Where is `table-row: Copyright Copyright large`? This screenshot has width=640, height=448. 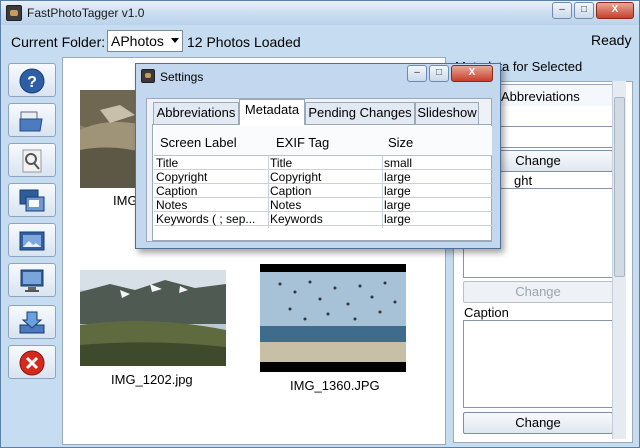
table-row: Copyright Copyright large is located at coordinates (323, 177).